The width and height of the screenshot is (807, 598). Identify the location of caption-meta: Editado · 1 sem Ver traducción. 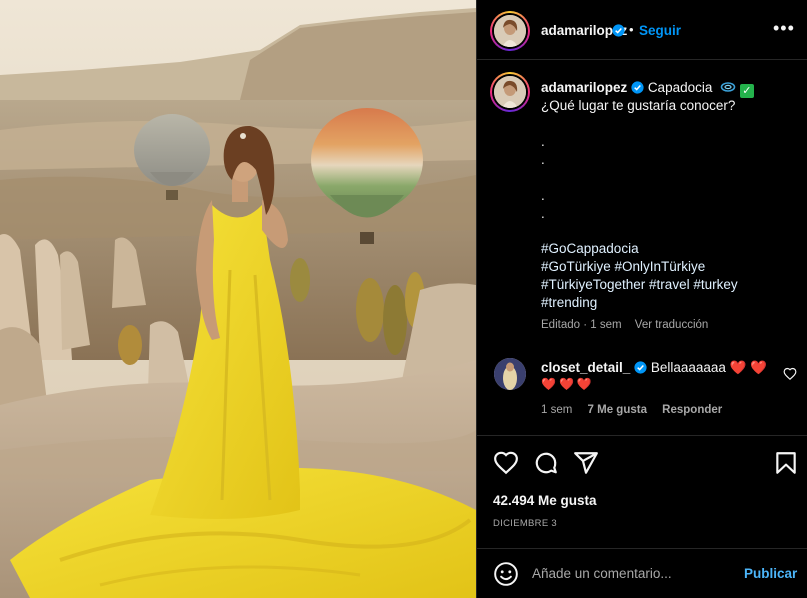
(624, 325).